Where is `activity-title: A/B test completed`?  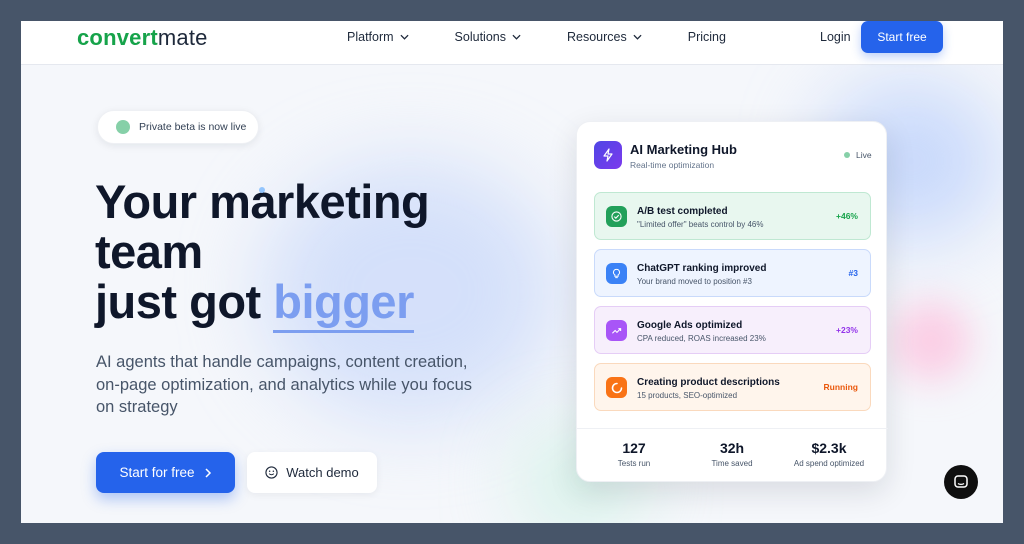 activity-title: A/B test completed is located at coordinates (682, 211).